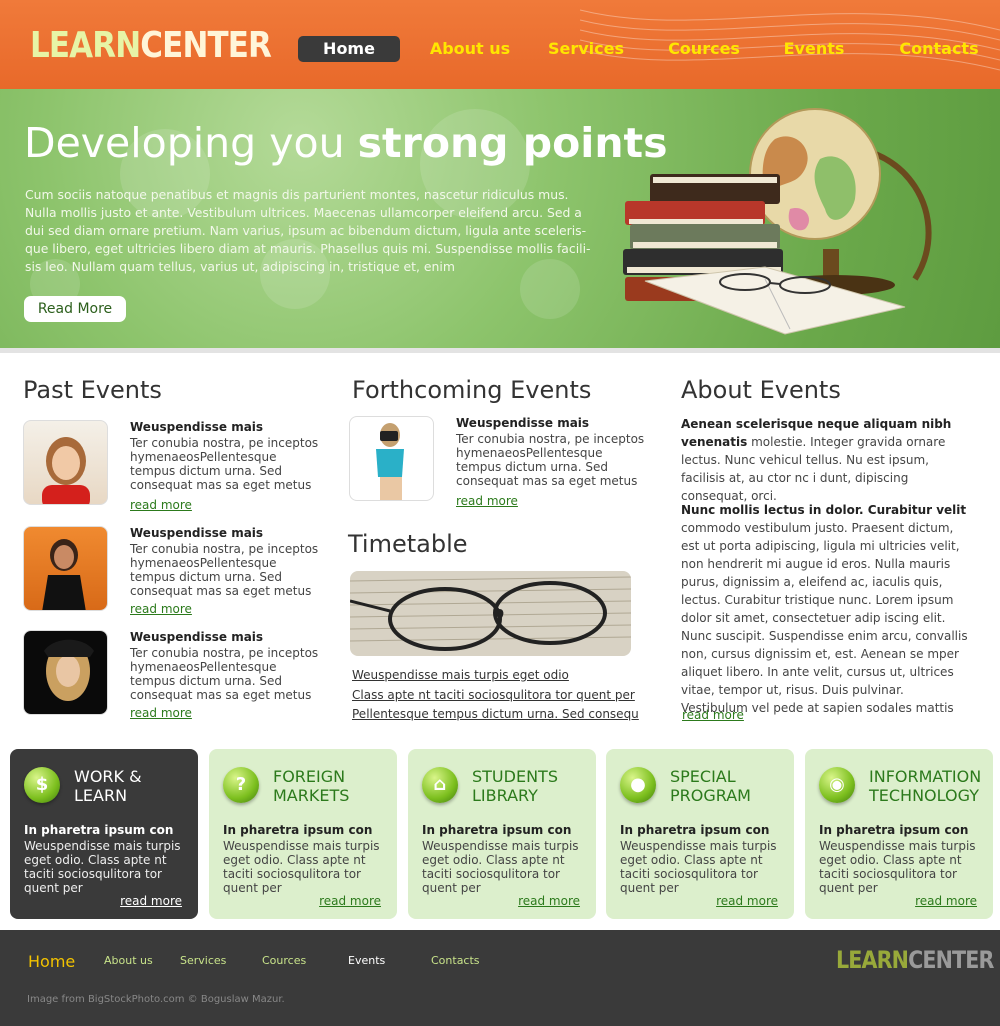 The height and width of the screenshot is (1026, 1000). What do you see at coordinates (366, 960) in the screenshot?
I see `footer-nav-events: Events` at bounding box center [366, 960].